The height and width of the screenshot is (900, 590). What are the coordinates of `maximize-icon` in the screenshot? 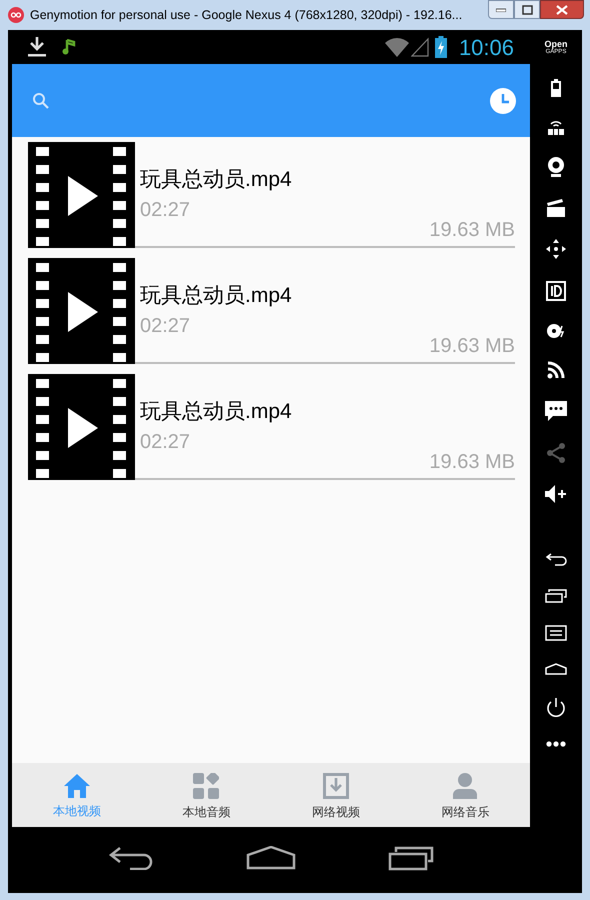 It's located at (527, 9).